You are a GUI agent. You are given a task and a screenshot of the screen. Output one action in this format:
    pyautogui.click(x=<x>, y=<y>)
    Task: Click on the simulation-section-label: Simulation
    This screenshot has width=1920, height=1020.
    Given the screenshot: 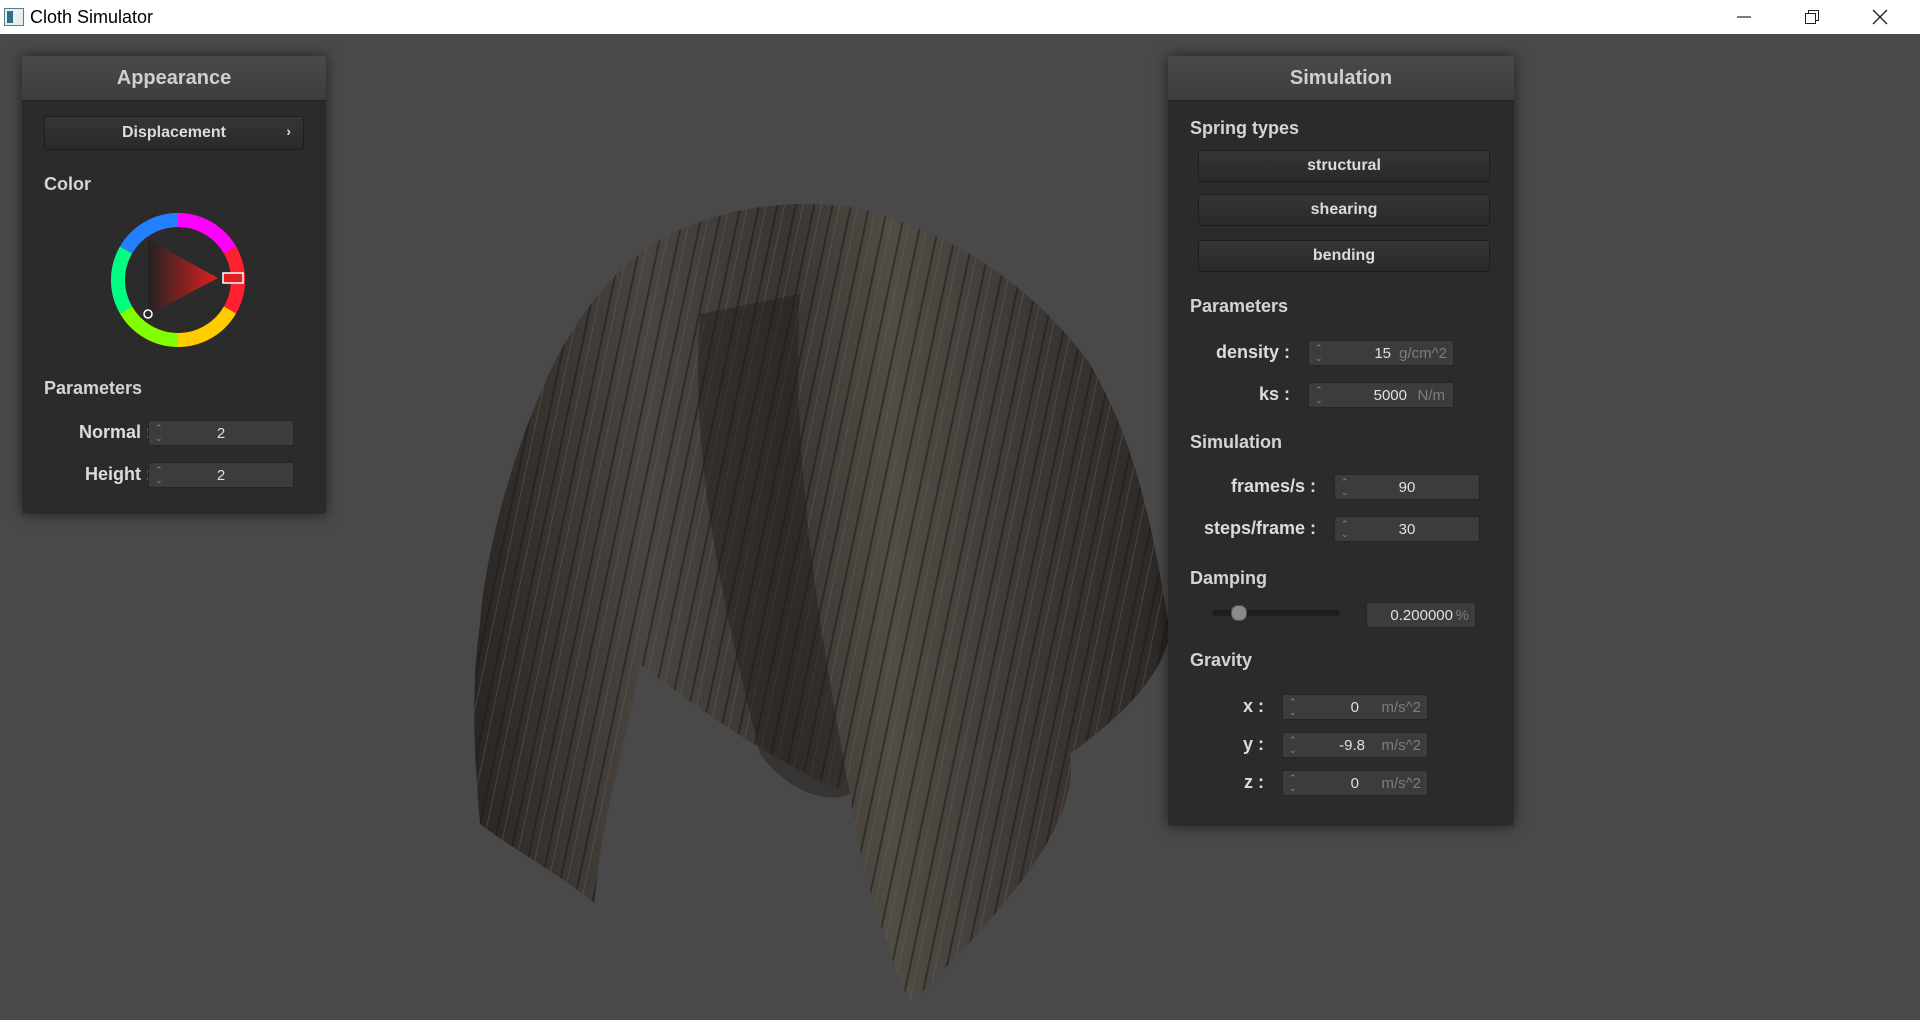 What is the action you would take?
    pyautogui.click(x=1236, y=442)
    